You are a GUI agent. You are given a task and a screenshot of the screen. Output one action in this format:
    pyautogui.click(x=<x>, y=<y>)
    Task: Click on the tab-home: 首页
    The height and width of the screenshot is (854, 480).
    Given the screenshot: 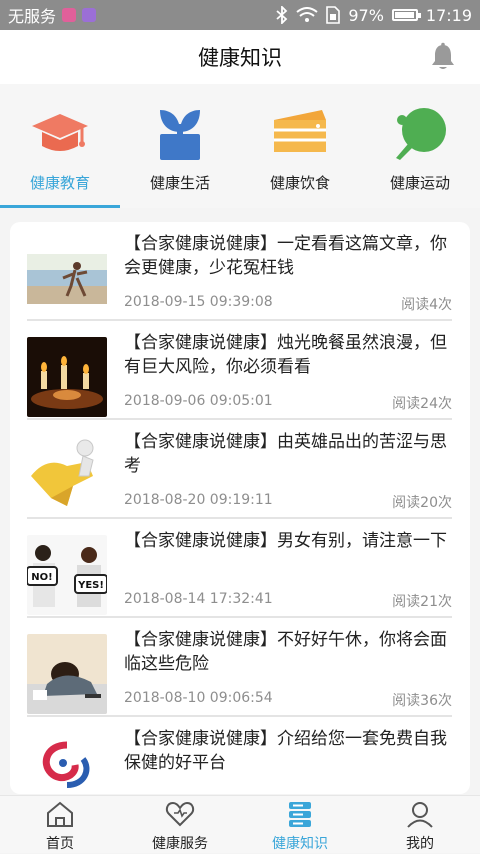 What is the action you would take?
    pyautogui.click(x=60, y=825)
    